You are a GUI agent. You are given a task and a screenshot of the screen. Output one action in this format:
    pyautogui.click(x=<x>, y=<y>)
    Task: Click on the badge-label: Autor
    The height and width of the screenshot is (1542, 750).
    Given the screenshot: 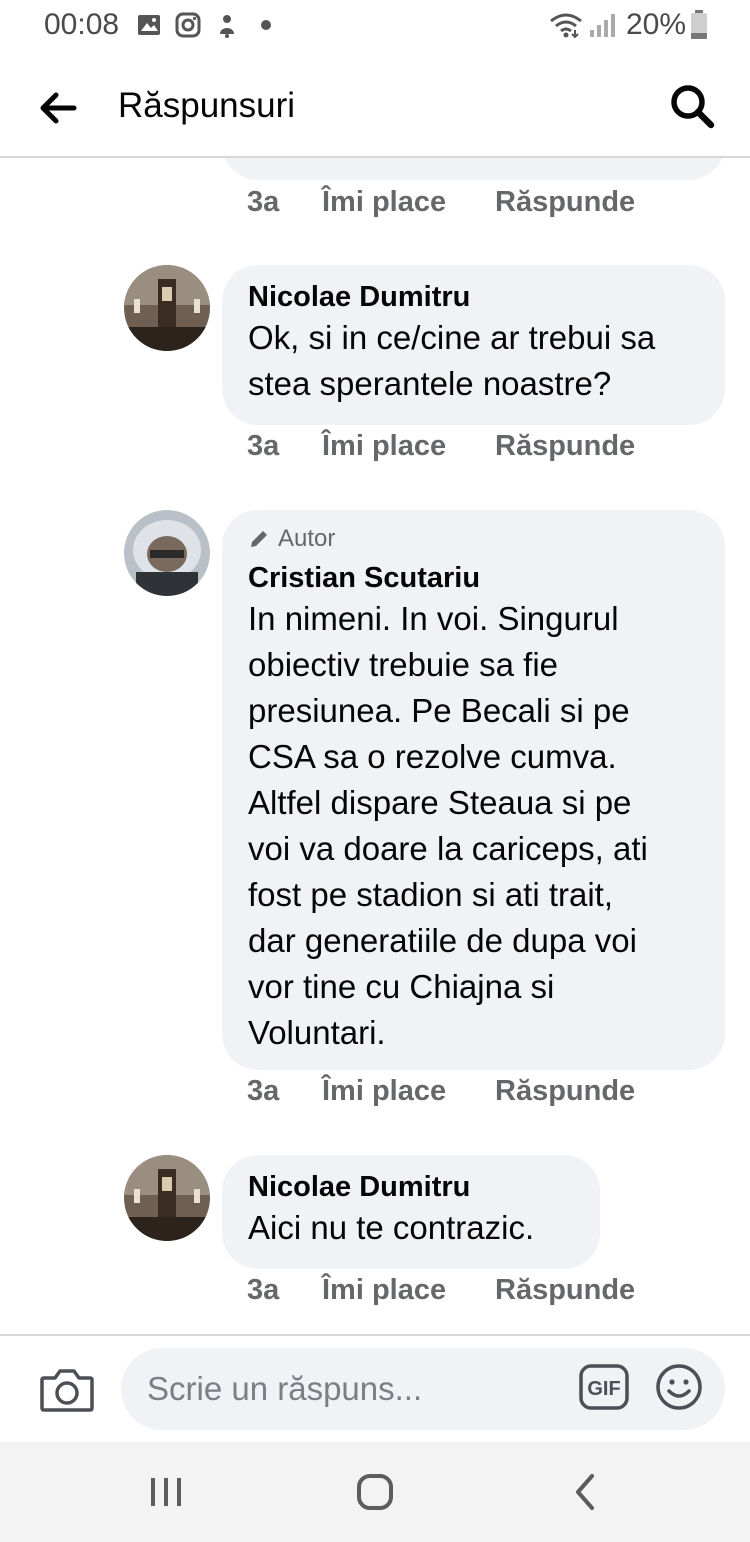 What is the action you would take?
    pyautogui.click(x=307, y=538)
    